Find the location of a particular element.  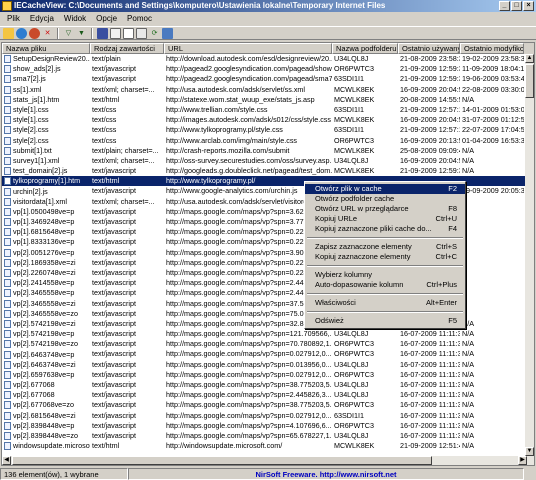

column-header-filename: Nazwa pliku is located at coordinates (46, 48).